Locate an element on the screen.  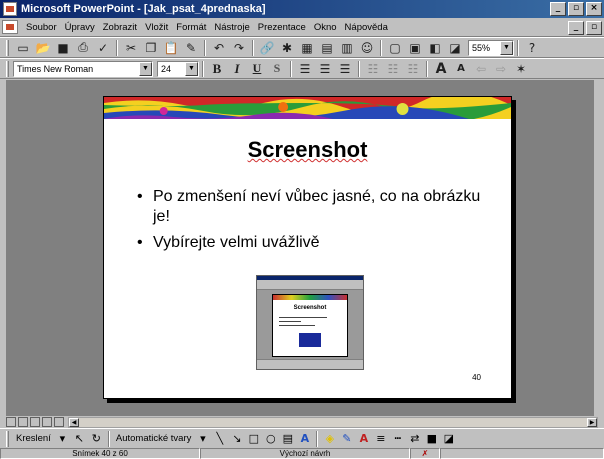
menu-prezentace: Prezentace is located at coordinates (282, 27).